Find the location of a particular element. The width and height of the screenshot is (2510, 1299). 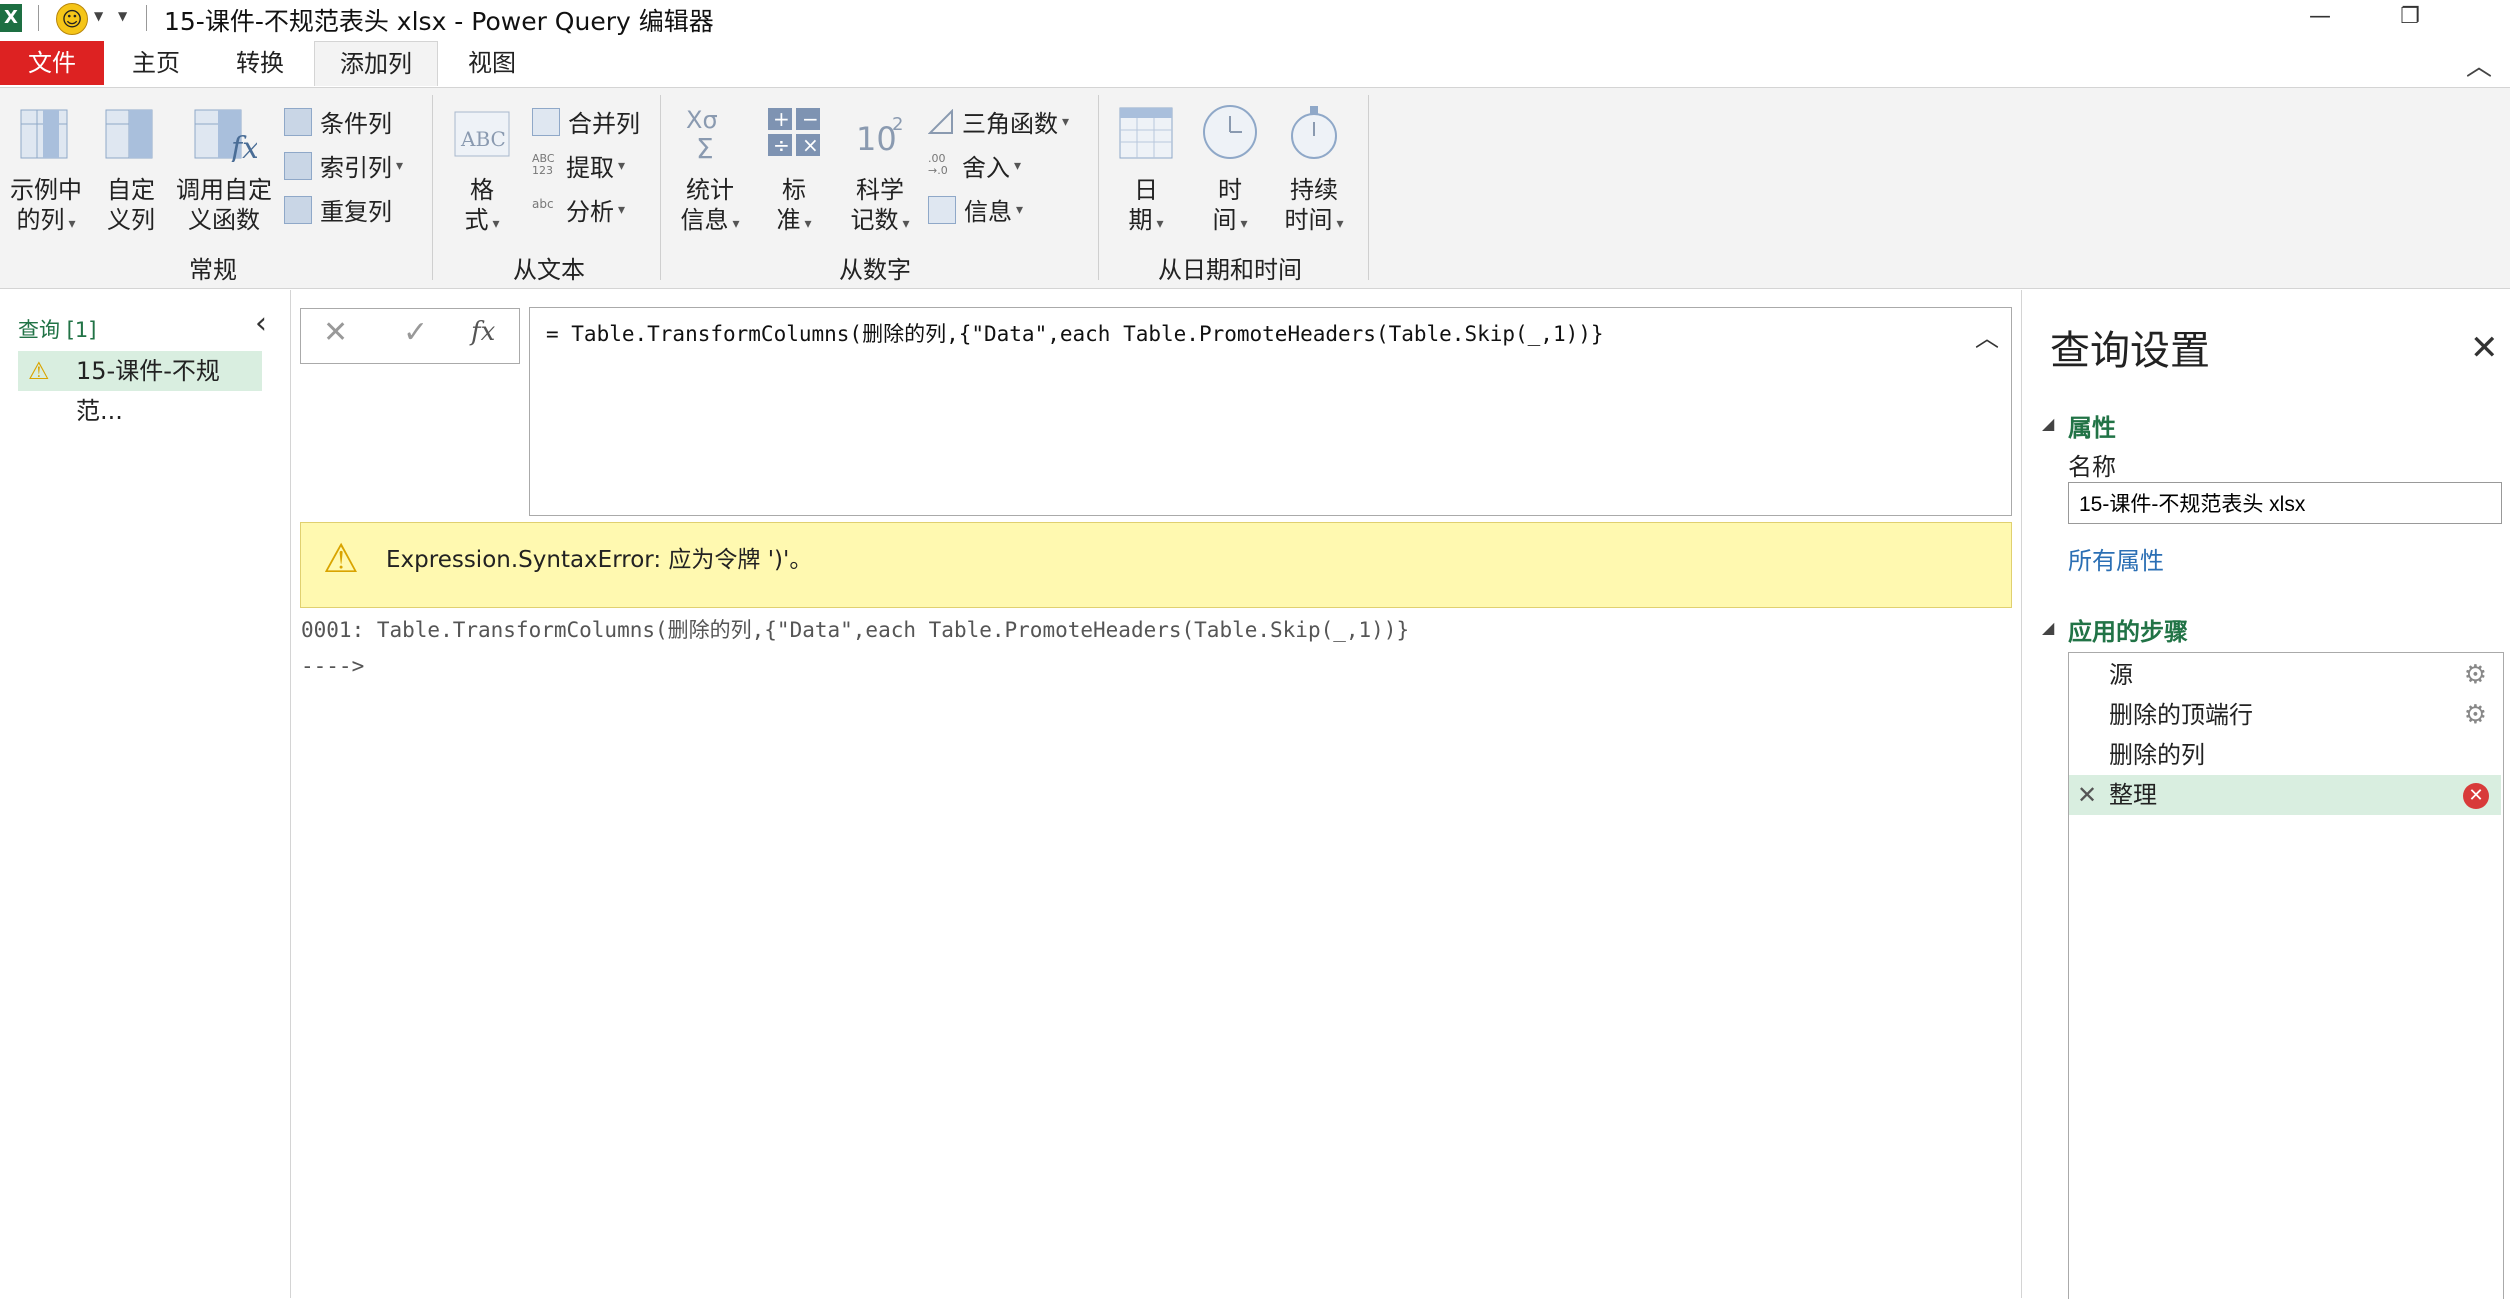

index-column-button: 索引列 ▾ is located at coordinates (343, 165).